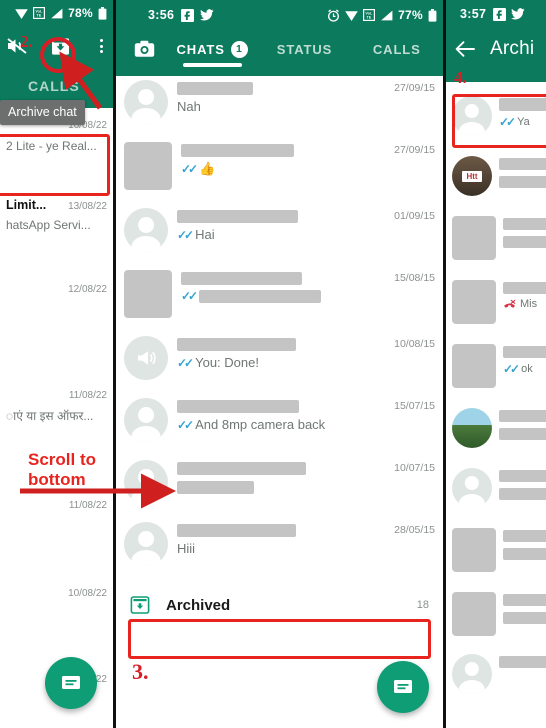  What do you see at coordinates (414, 406) in the screenshot?
I see `row-date: 15/07/15` at bounding box center [414, 406].